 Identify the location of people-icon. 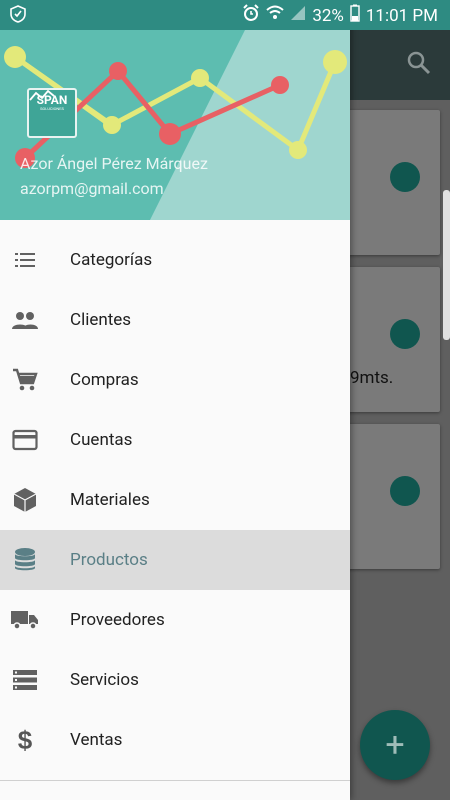
(35, 320).